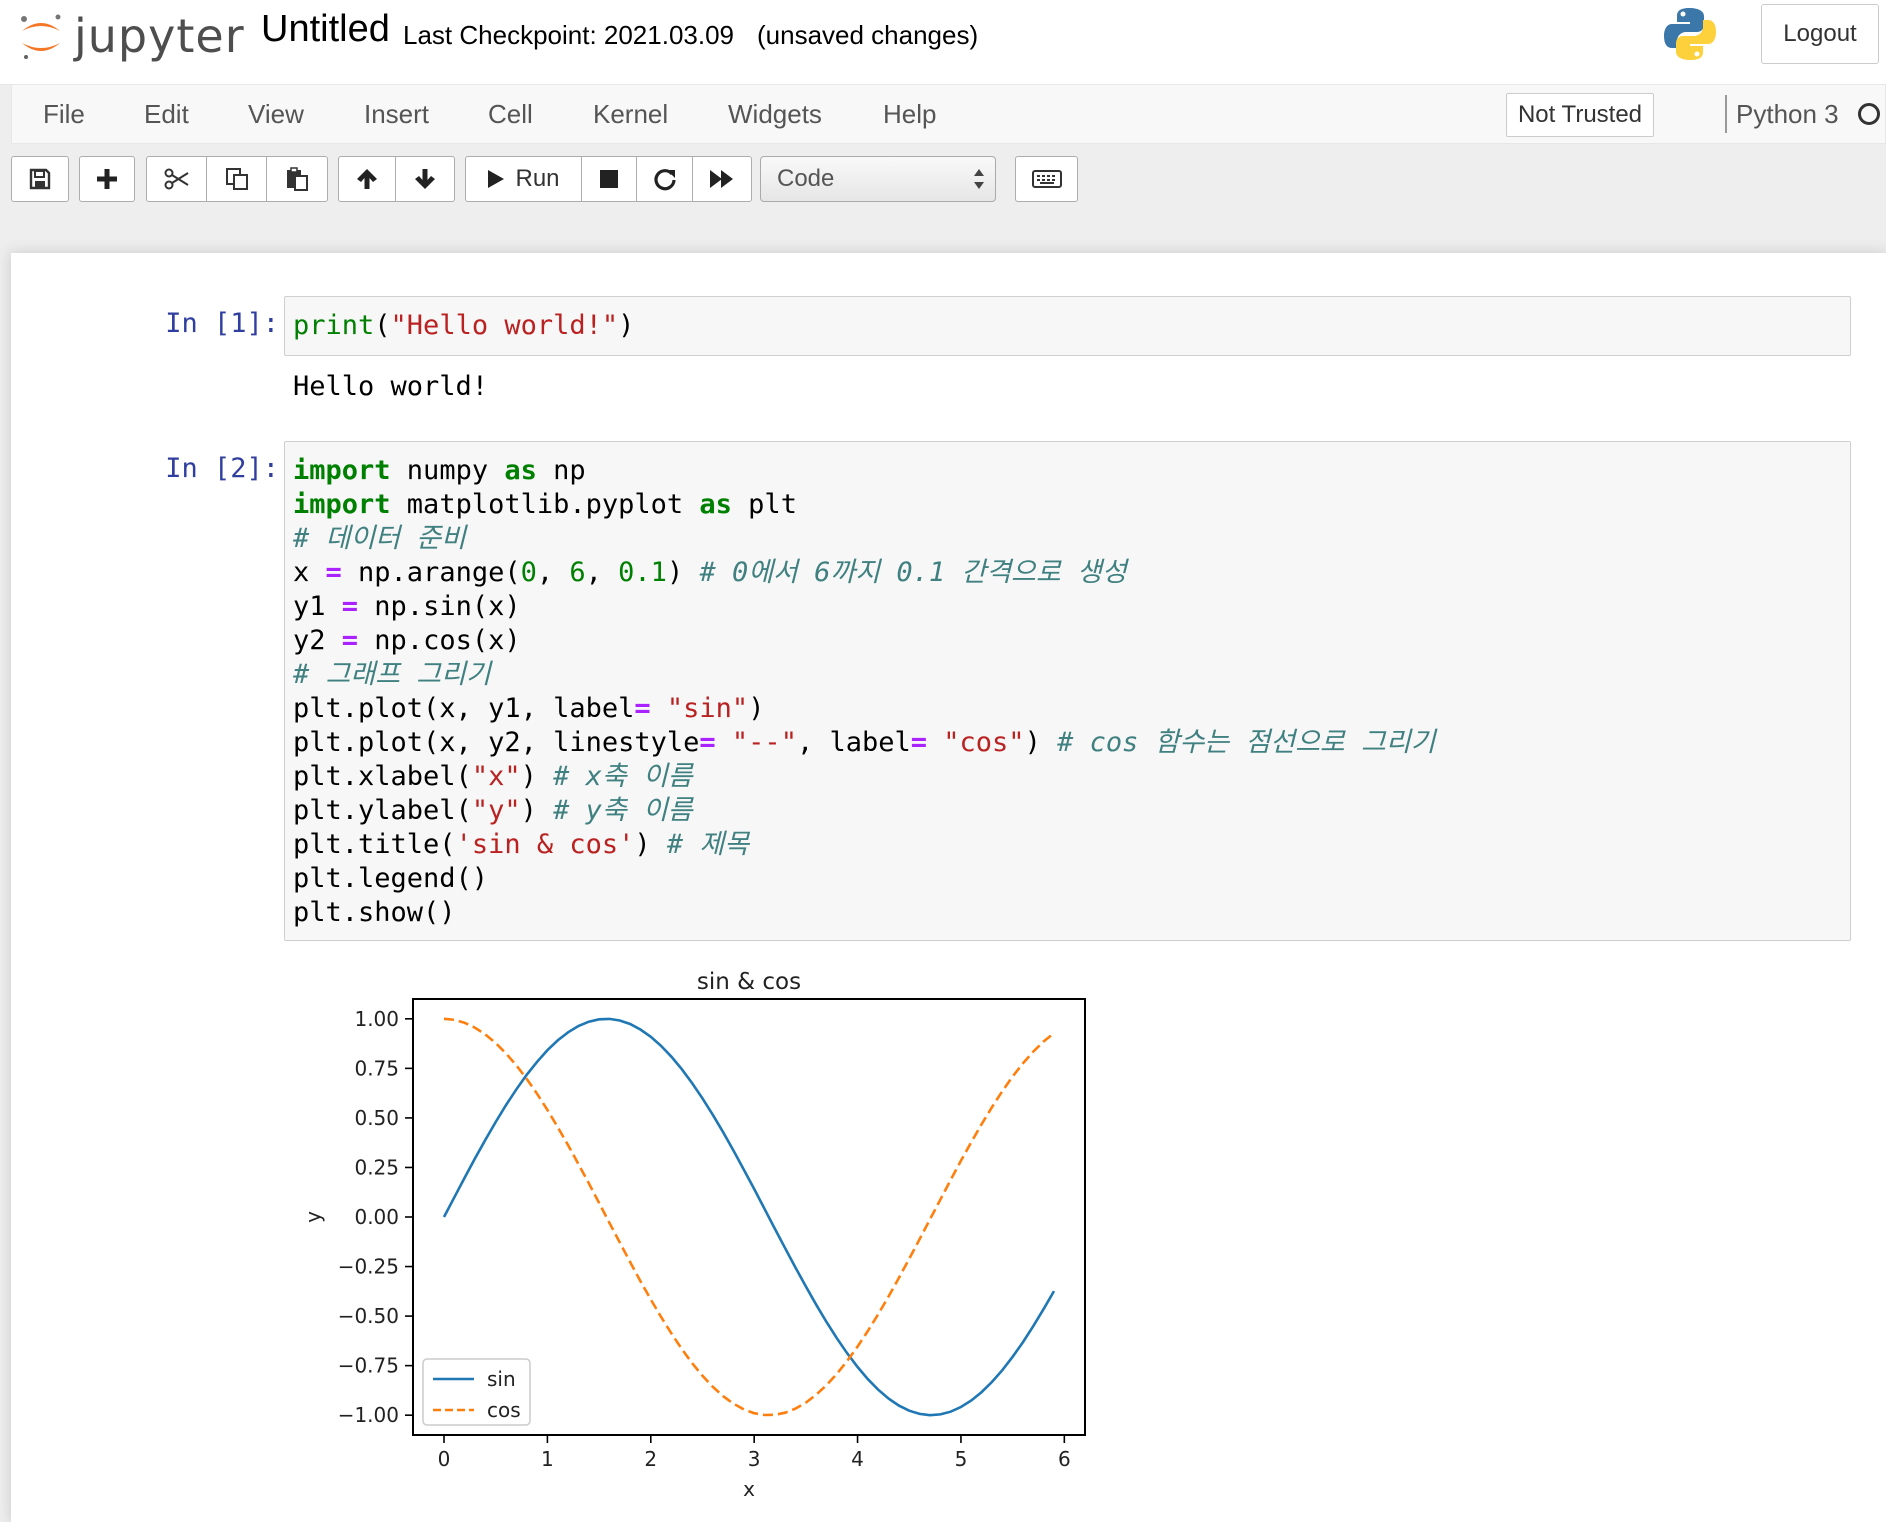 The width and height of the screenshot is (1886, 1522). What do you see at coordinates (1580, 115) in the screenshot?
I see `not-trusted-button: Not Trusted` at bounding box center [1580, 115].